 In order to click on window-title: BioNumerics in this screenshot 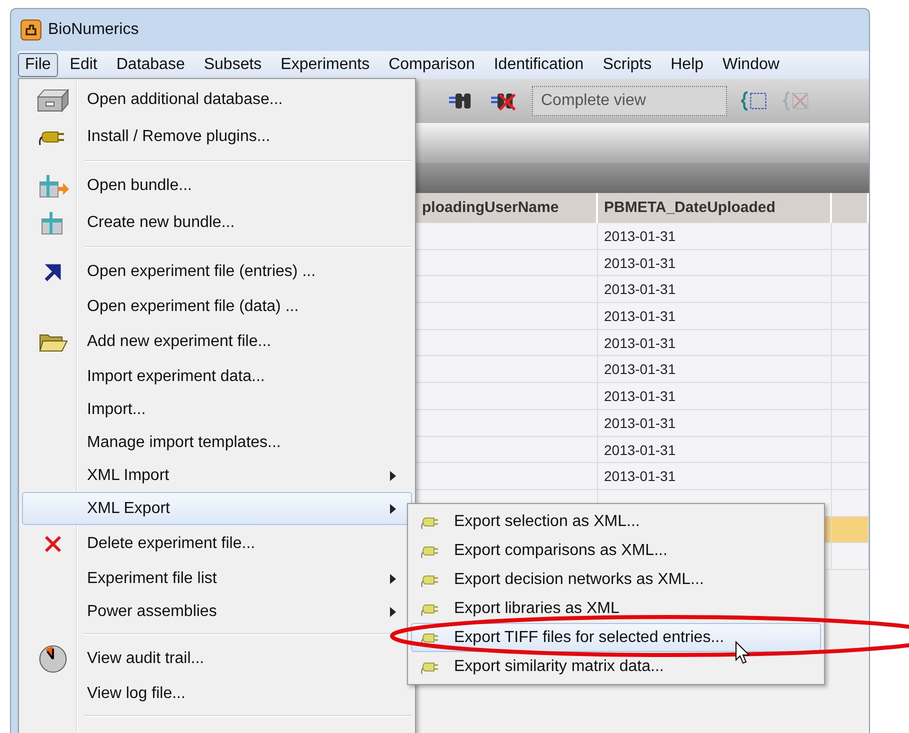, I will do `click(93, 30)`.